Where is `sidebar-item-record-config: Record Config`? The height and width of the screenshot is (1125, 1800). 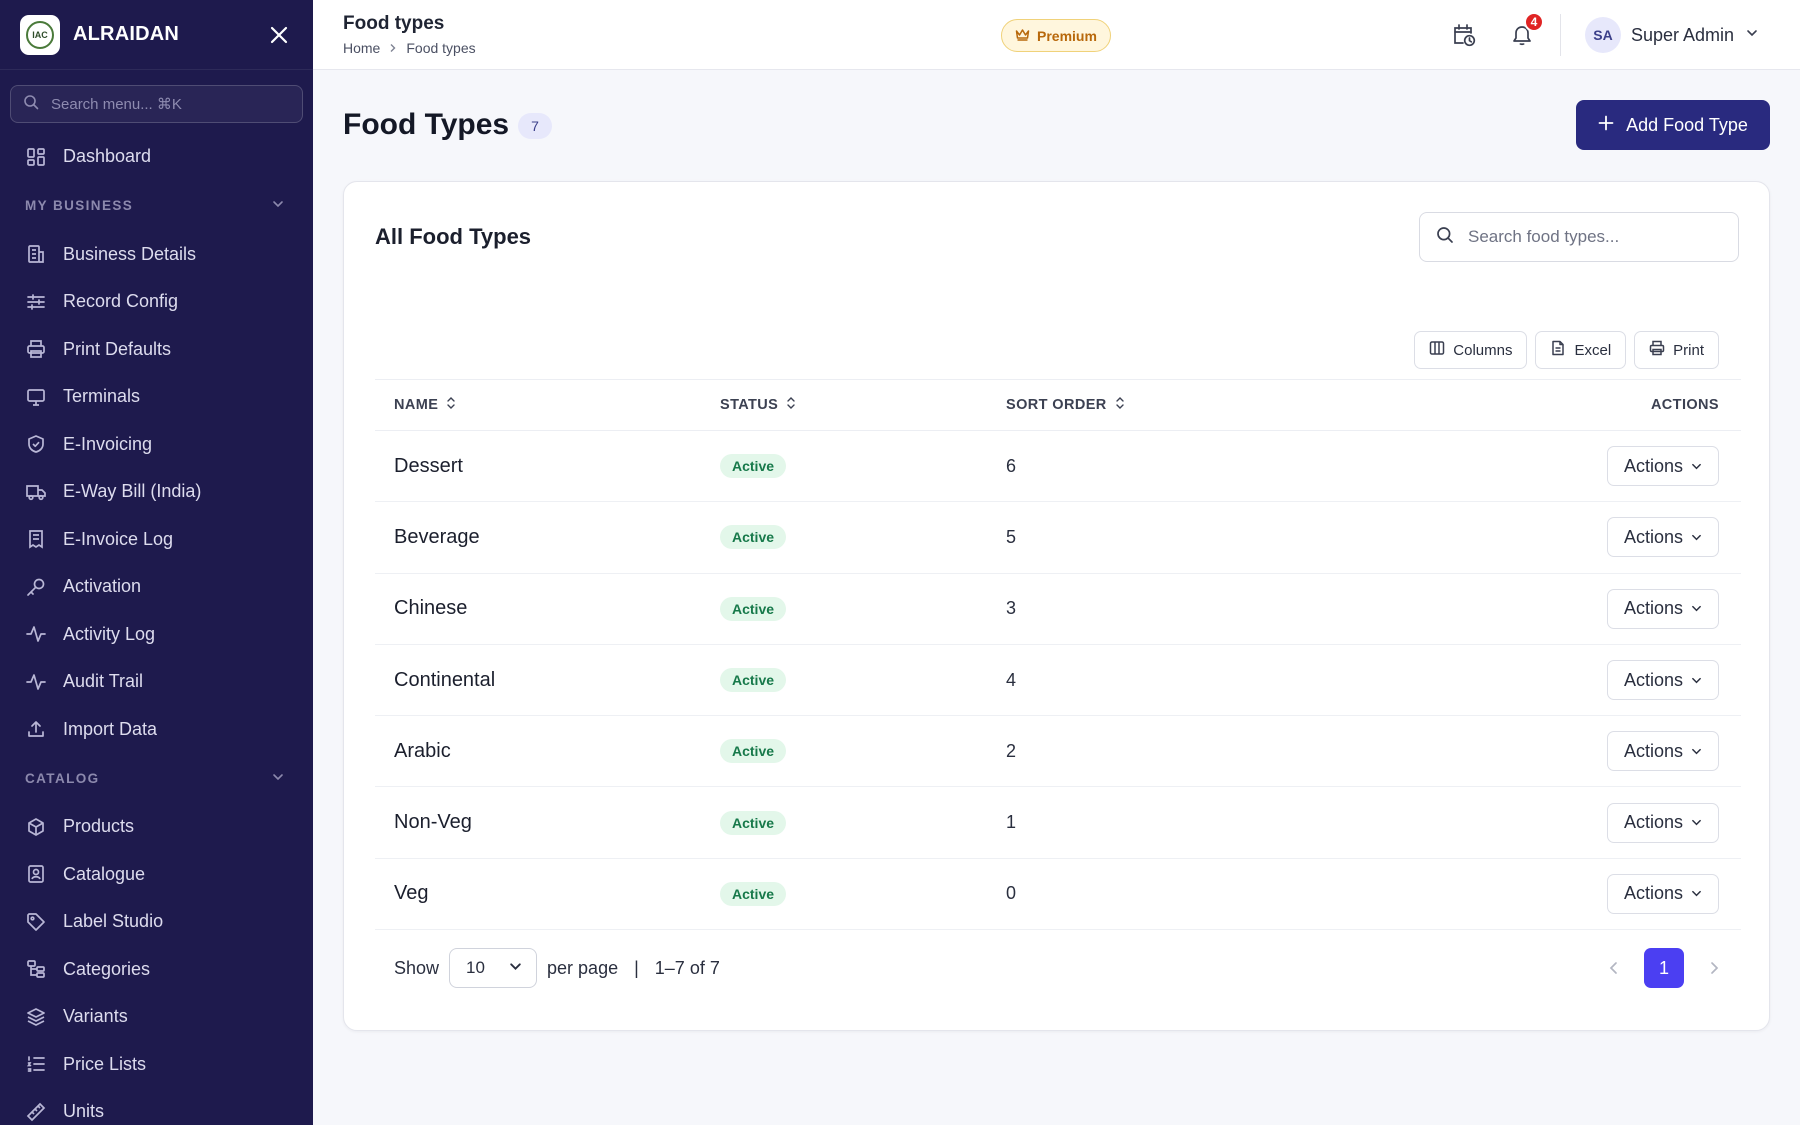
sidebar-item-record-config: Record Config is located at coordinates (156, 302).